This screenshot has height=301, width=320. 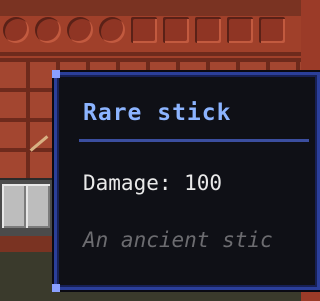 I want to click on divider, so click(x=150, y=54).